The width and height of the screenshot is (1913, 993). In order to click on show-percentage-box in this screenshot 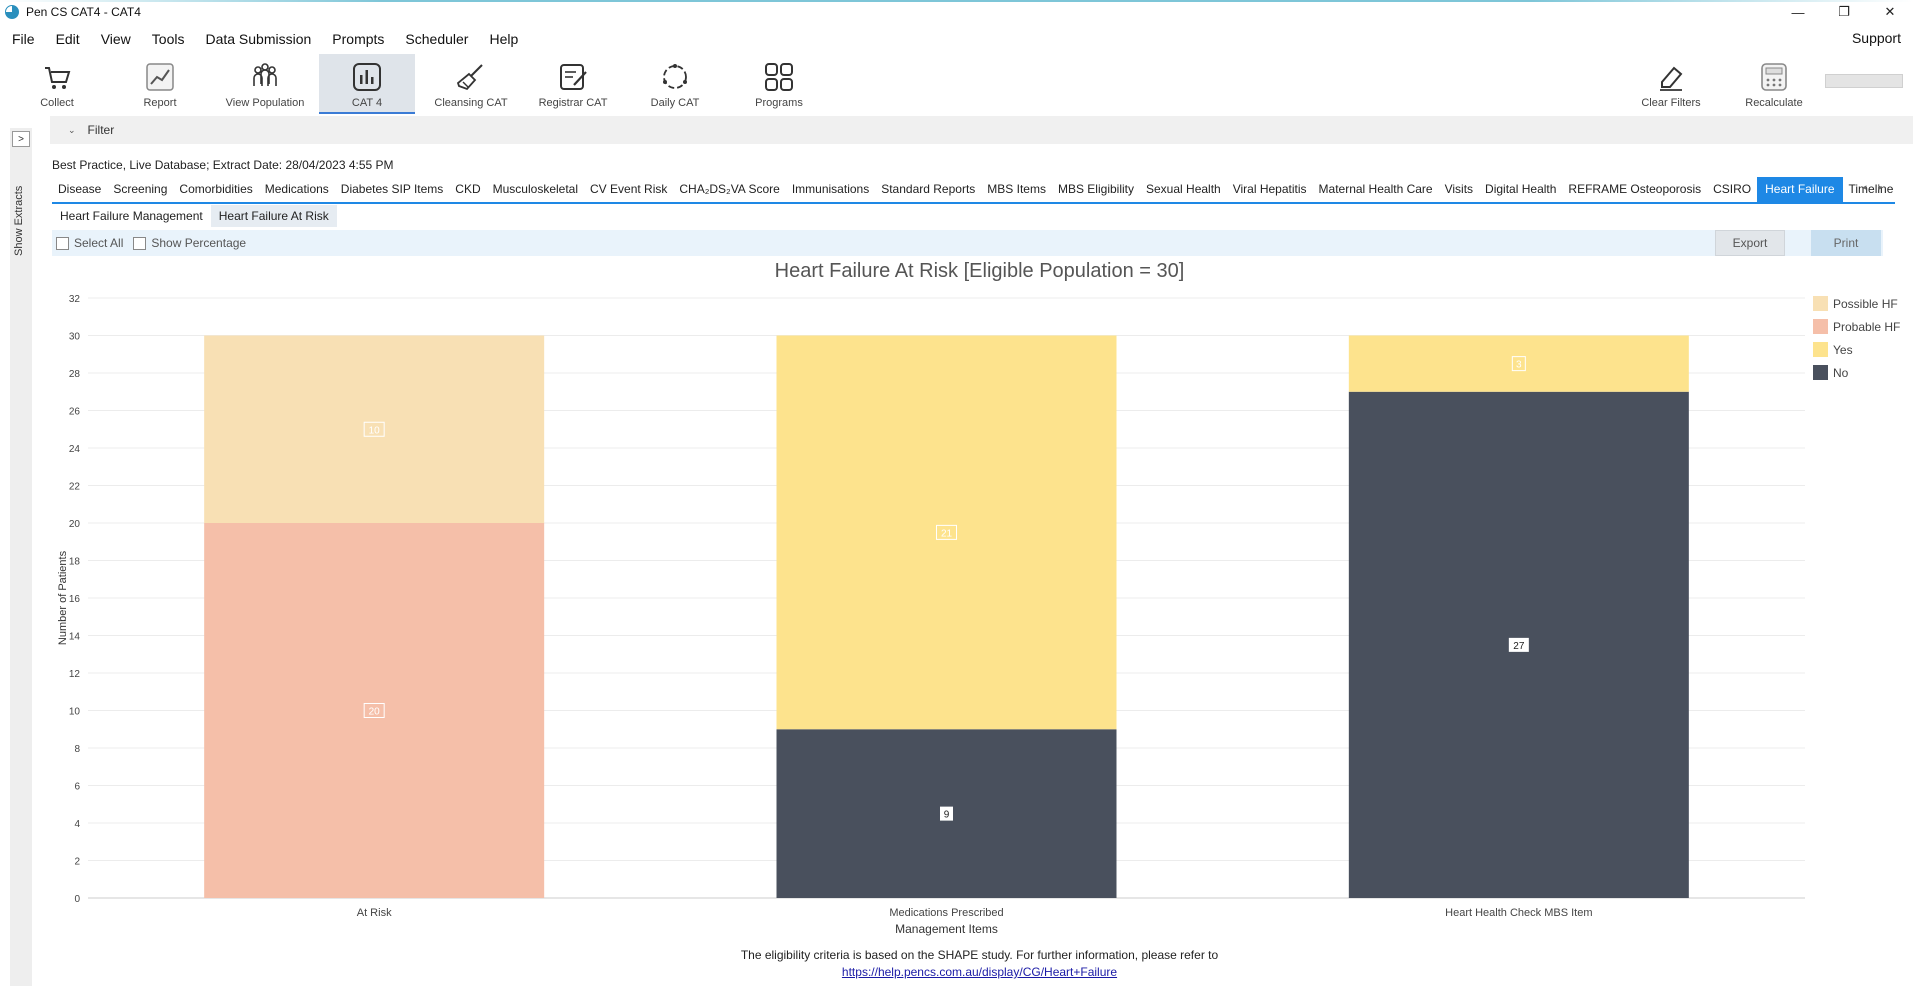, I will do `click(140, 243)`.